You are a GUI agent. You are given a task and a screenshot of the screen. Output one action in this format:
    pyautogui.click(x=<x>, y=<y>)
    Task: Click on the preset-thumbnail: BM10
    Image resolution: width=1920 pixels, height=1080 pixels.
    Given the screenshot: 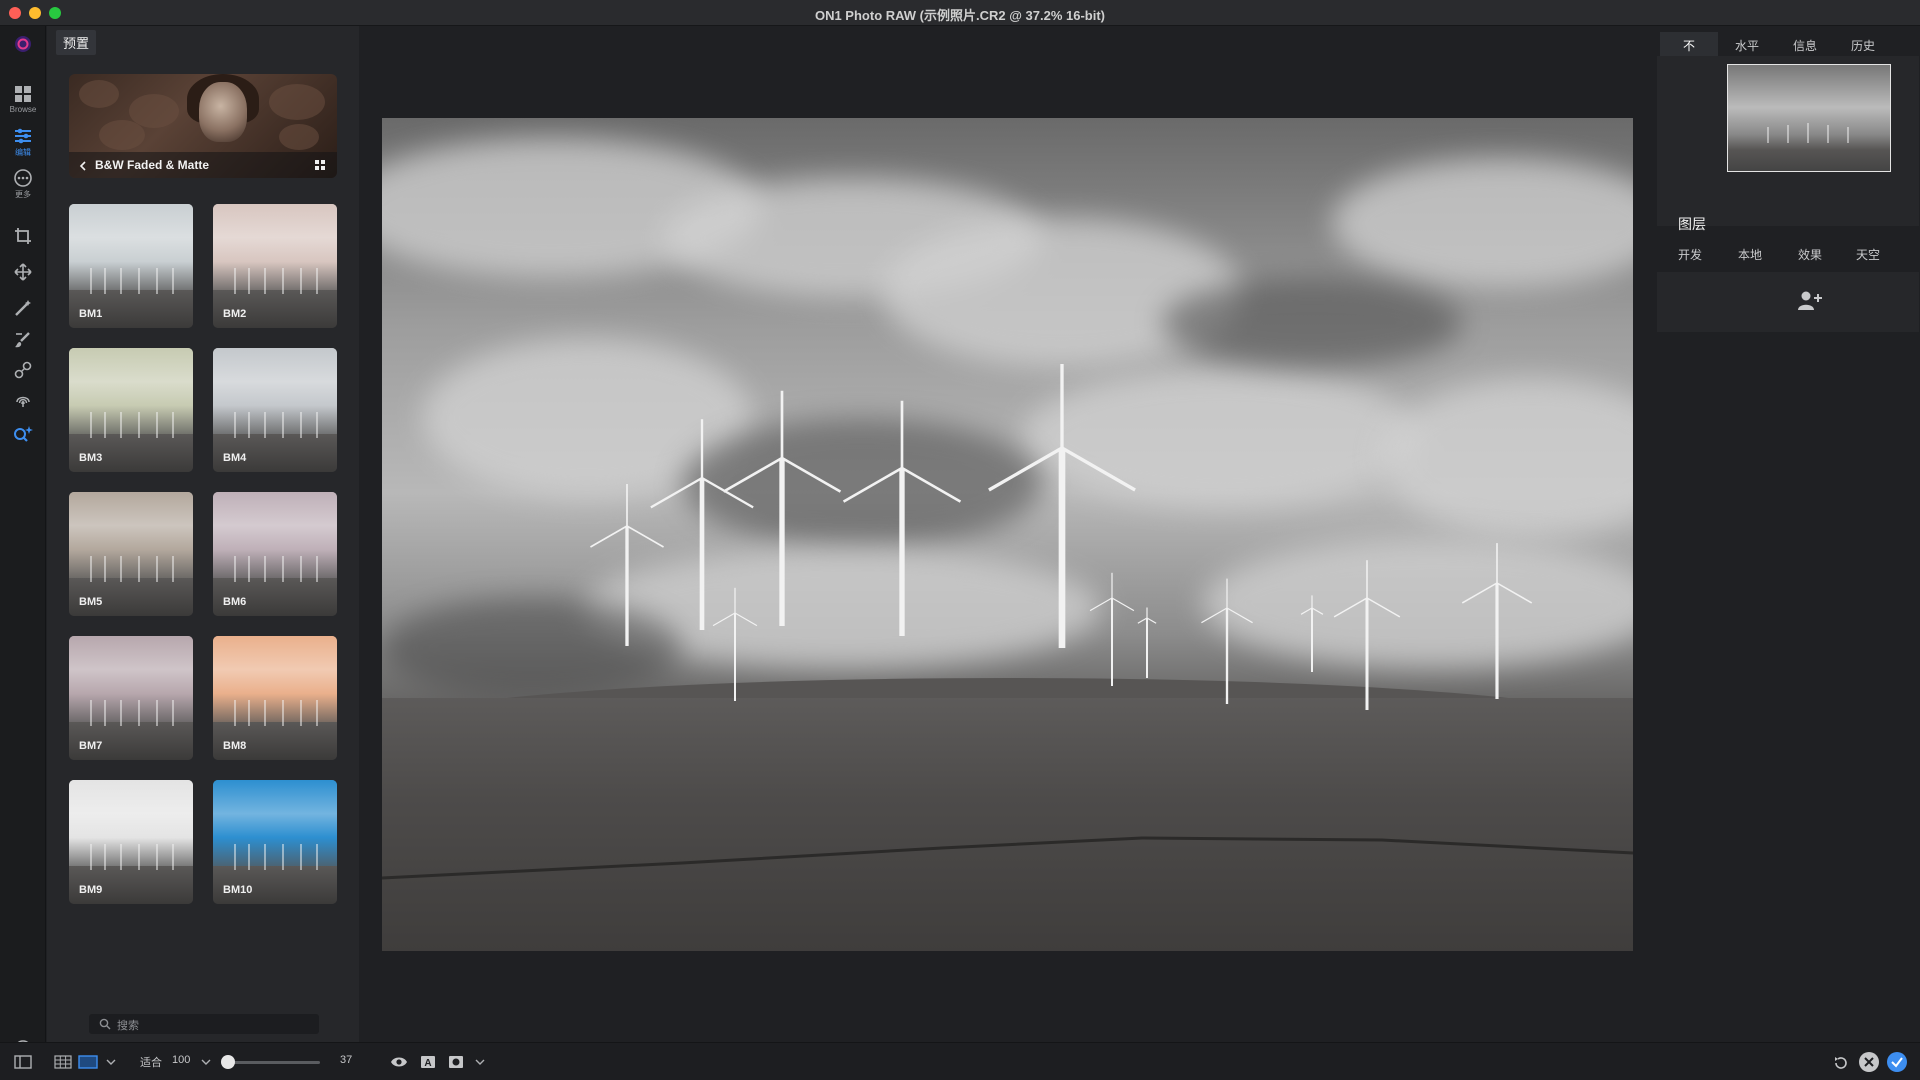 What is the action you would take?
    pyautogui.click(x=275, y=842)
    